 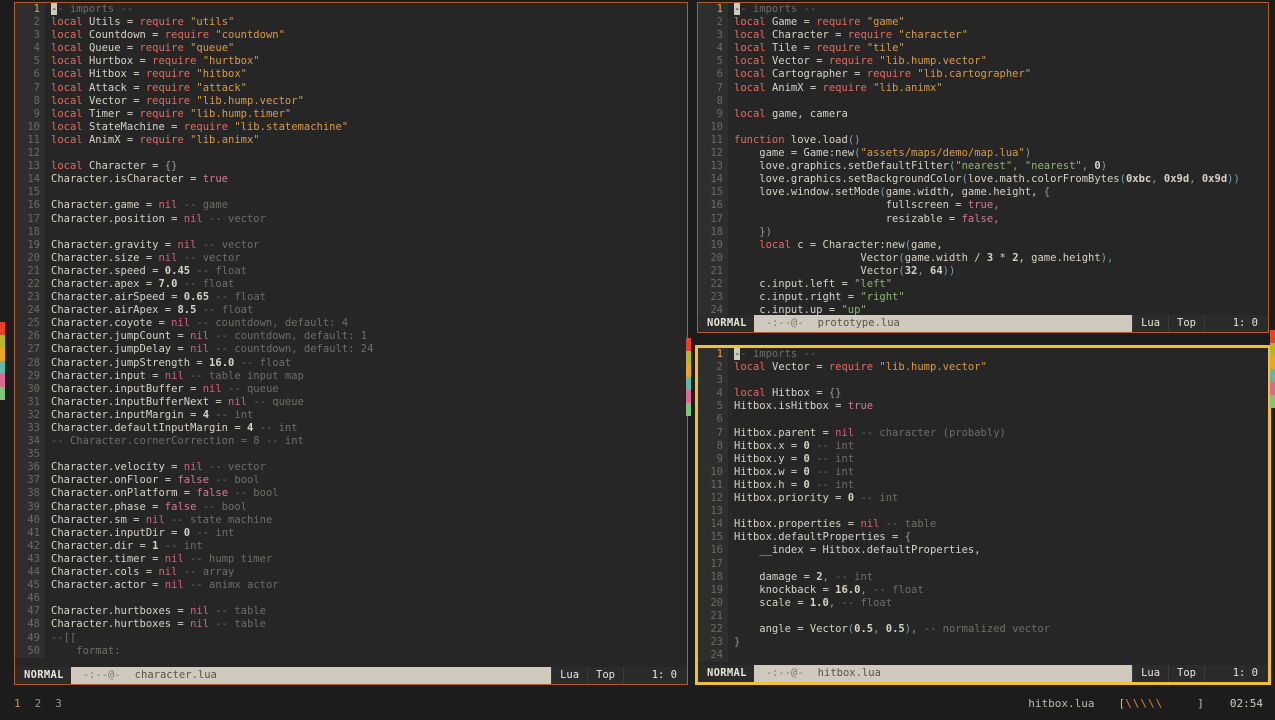 What do you see at coordinates (206, 572) in the screenshot?
I see `code-token: -- array` at bounding box center [206, 572].